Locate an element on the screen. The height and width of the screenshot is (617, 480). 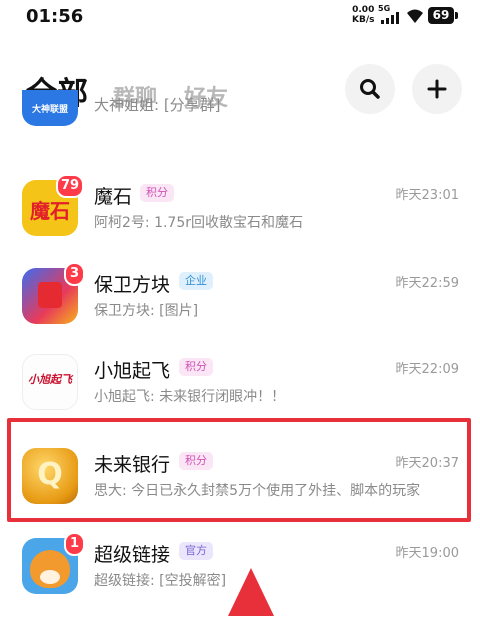
status-bar: 01:56 0.00 KB/s 5G 69 is located at coordinates (240, 17).